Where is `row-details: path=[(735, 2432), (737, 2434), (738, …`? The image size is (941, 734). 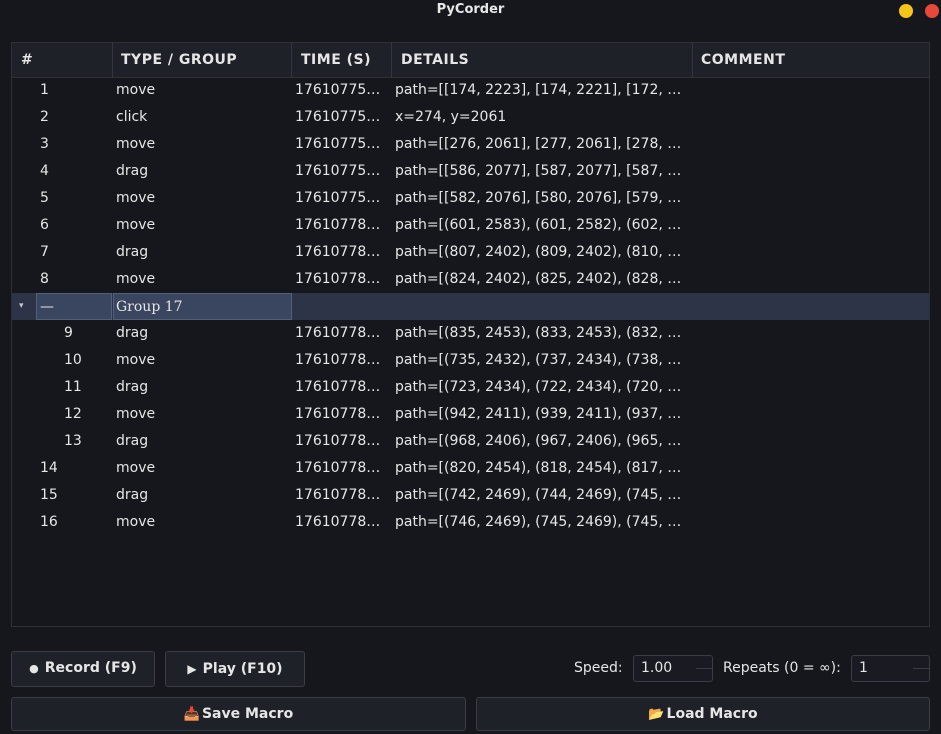
row-details: path=[(735, 2432), (737, 2434), (738, … is located at coordinates (538, 360).